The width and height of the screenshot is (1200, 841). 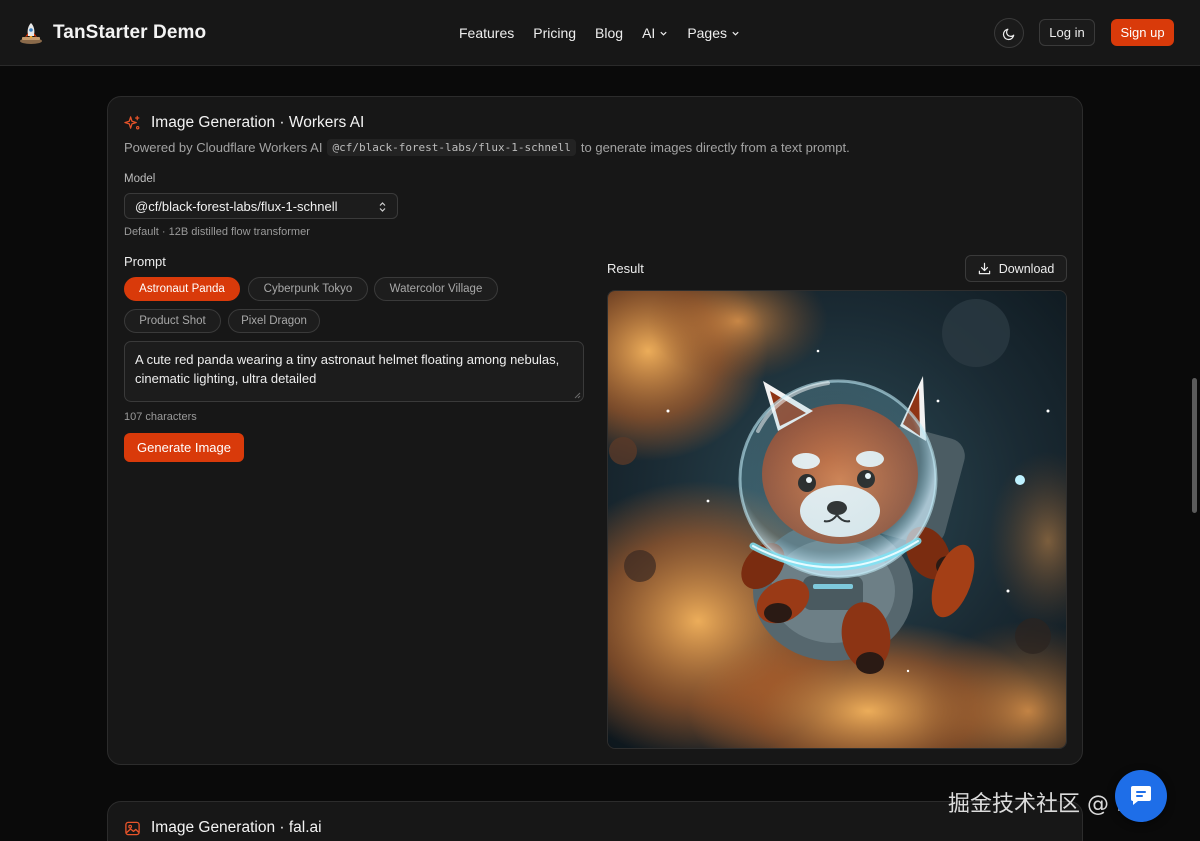 I want to click on generate-image-button: Generate Image, so click(x=184, y=447).